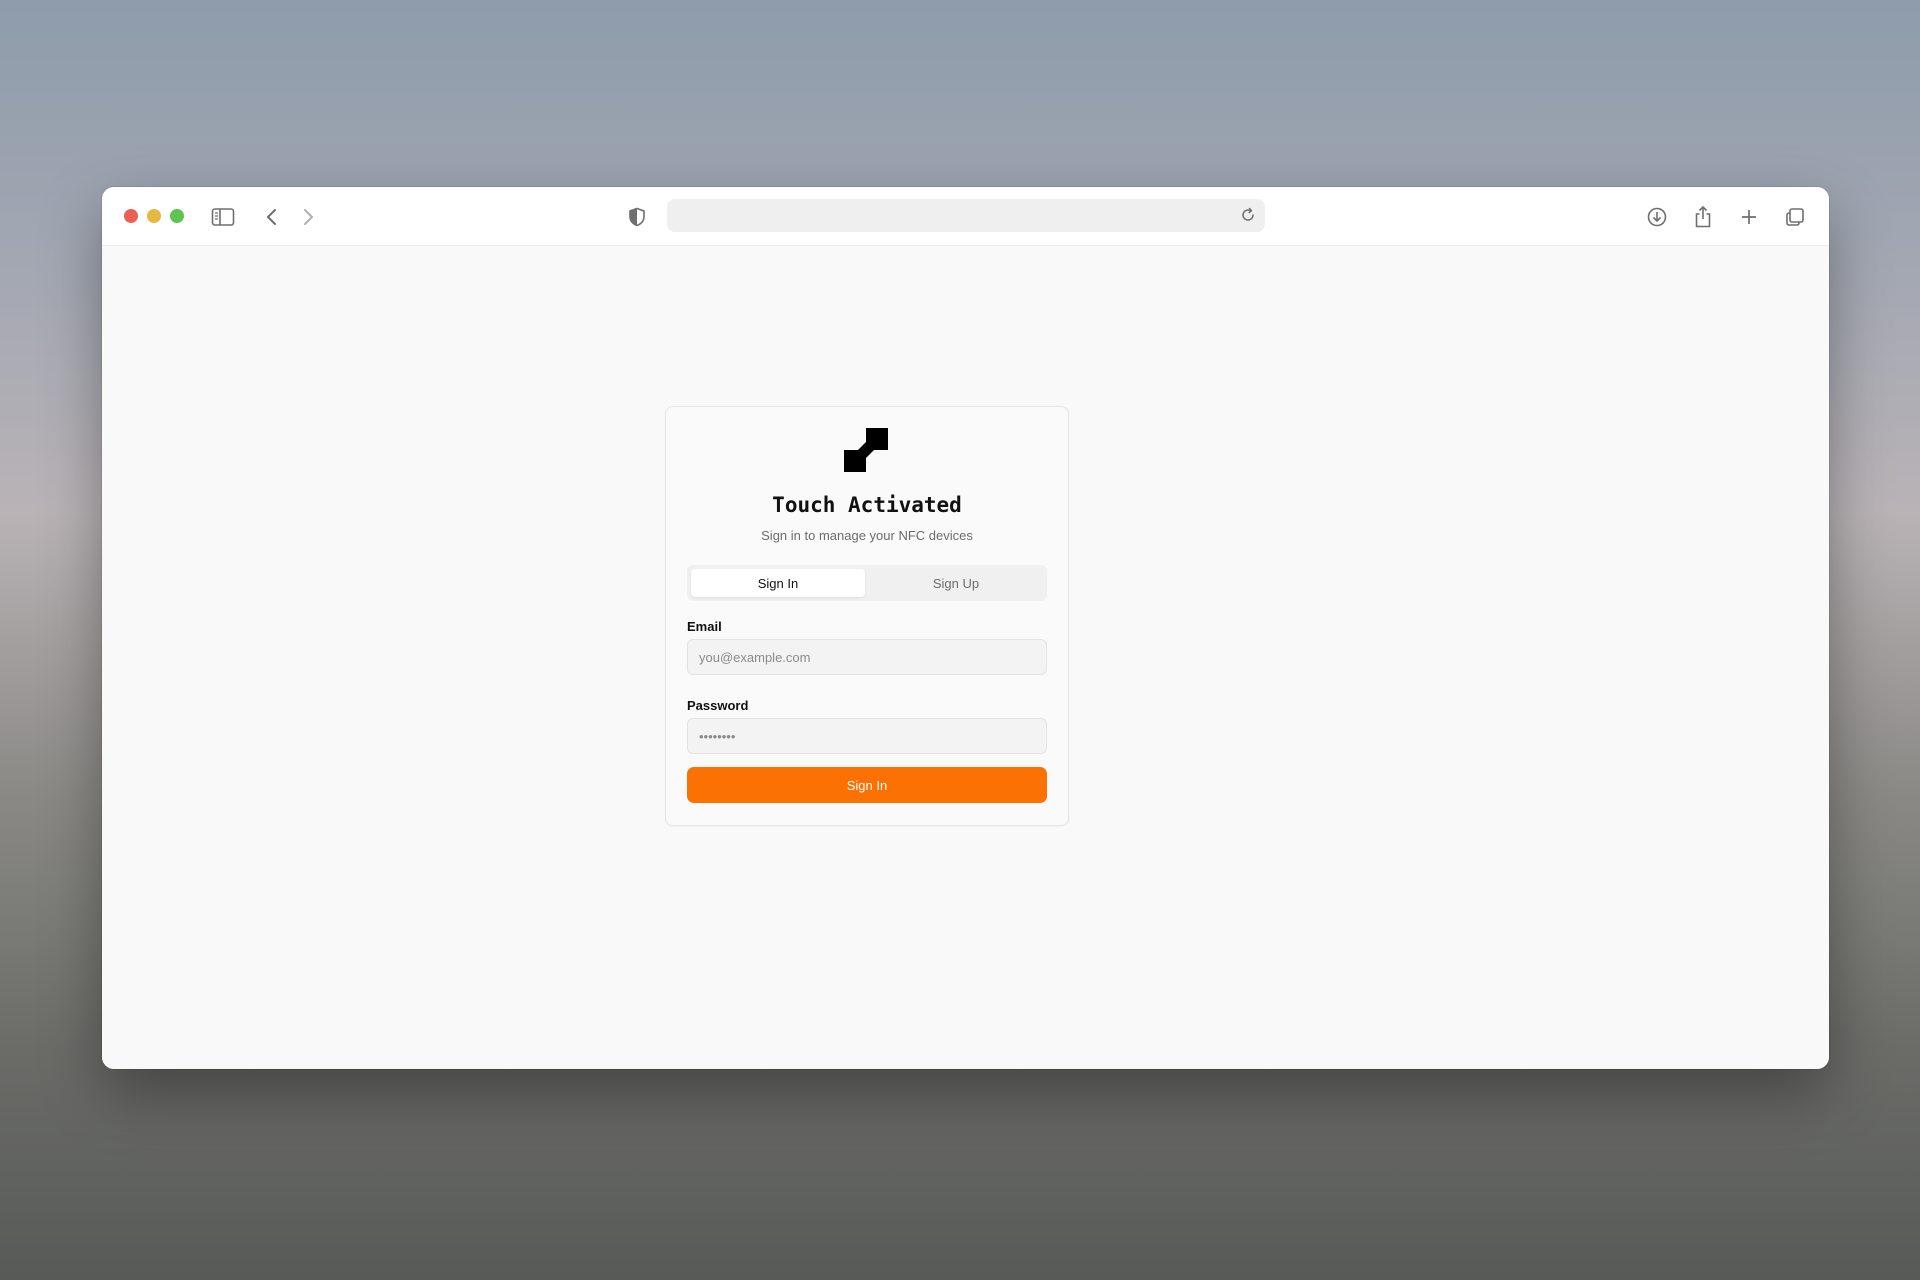 The width and height of the screenshot is (1920, 1280). Describe the element at coordinates (778, 583) in the screenshot. I see `tab-sign-in: Sign In` at that location.